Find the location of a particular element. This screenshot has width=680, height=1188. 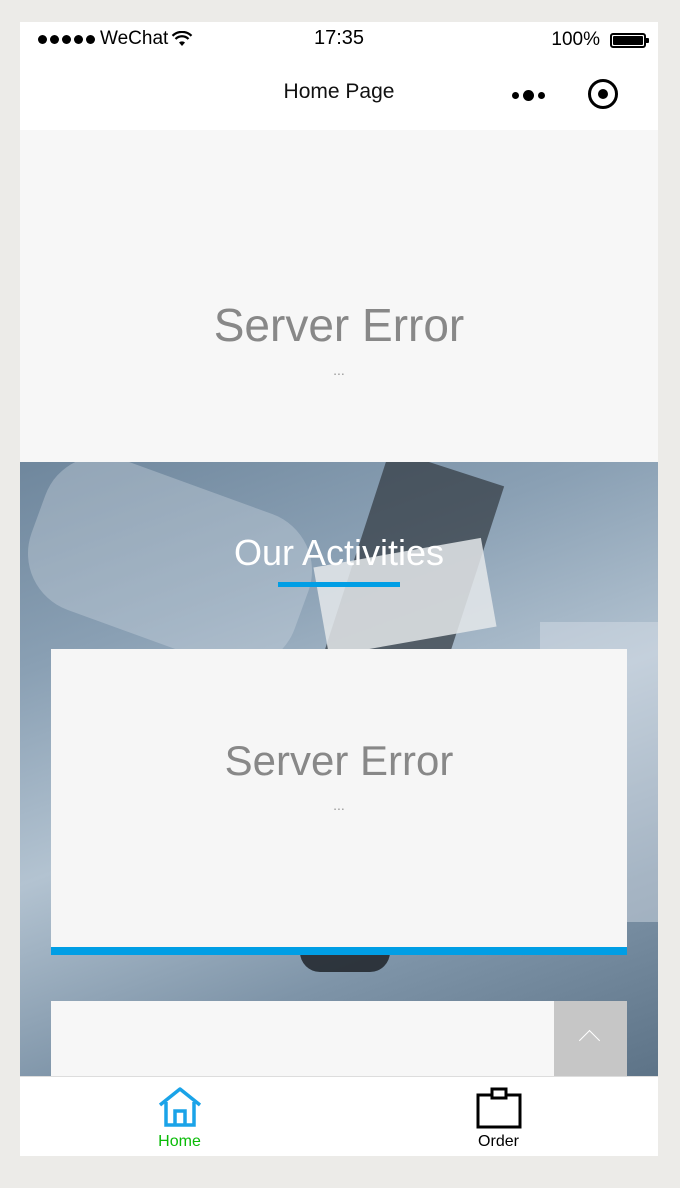

home-icon is located at coordinates (179, 1107).